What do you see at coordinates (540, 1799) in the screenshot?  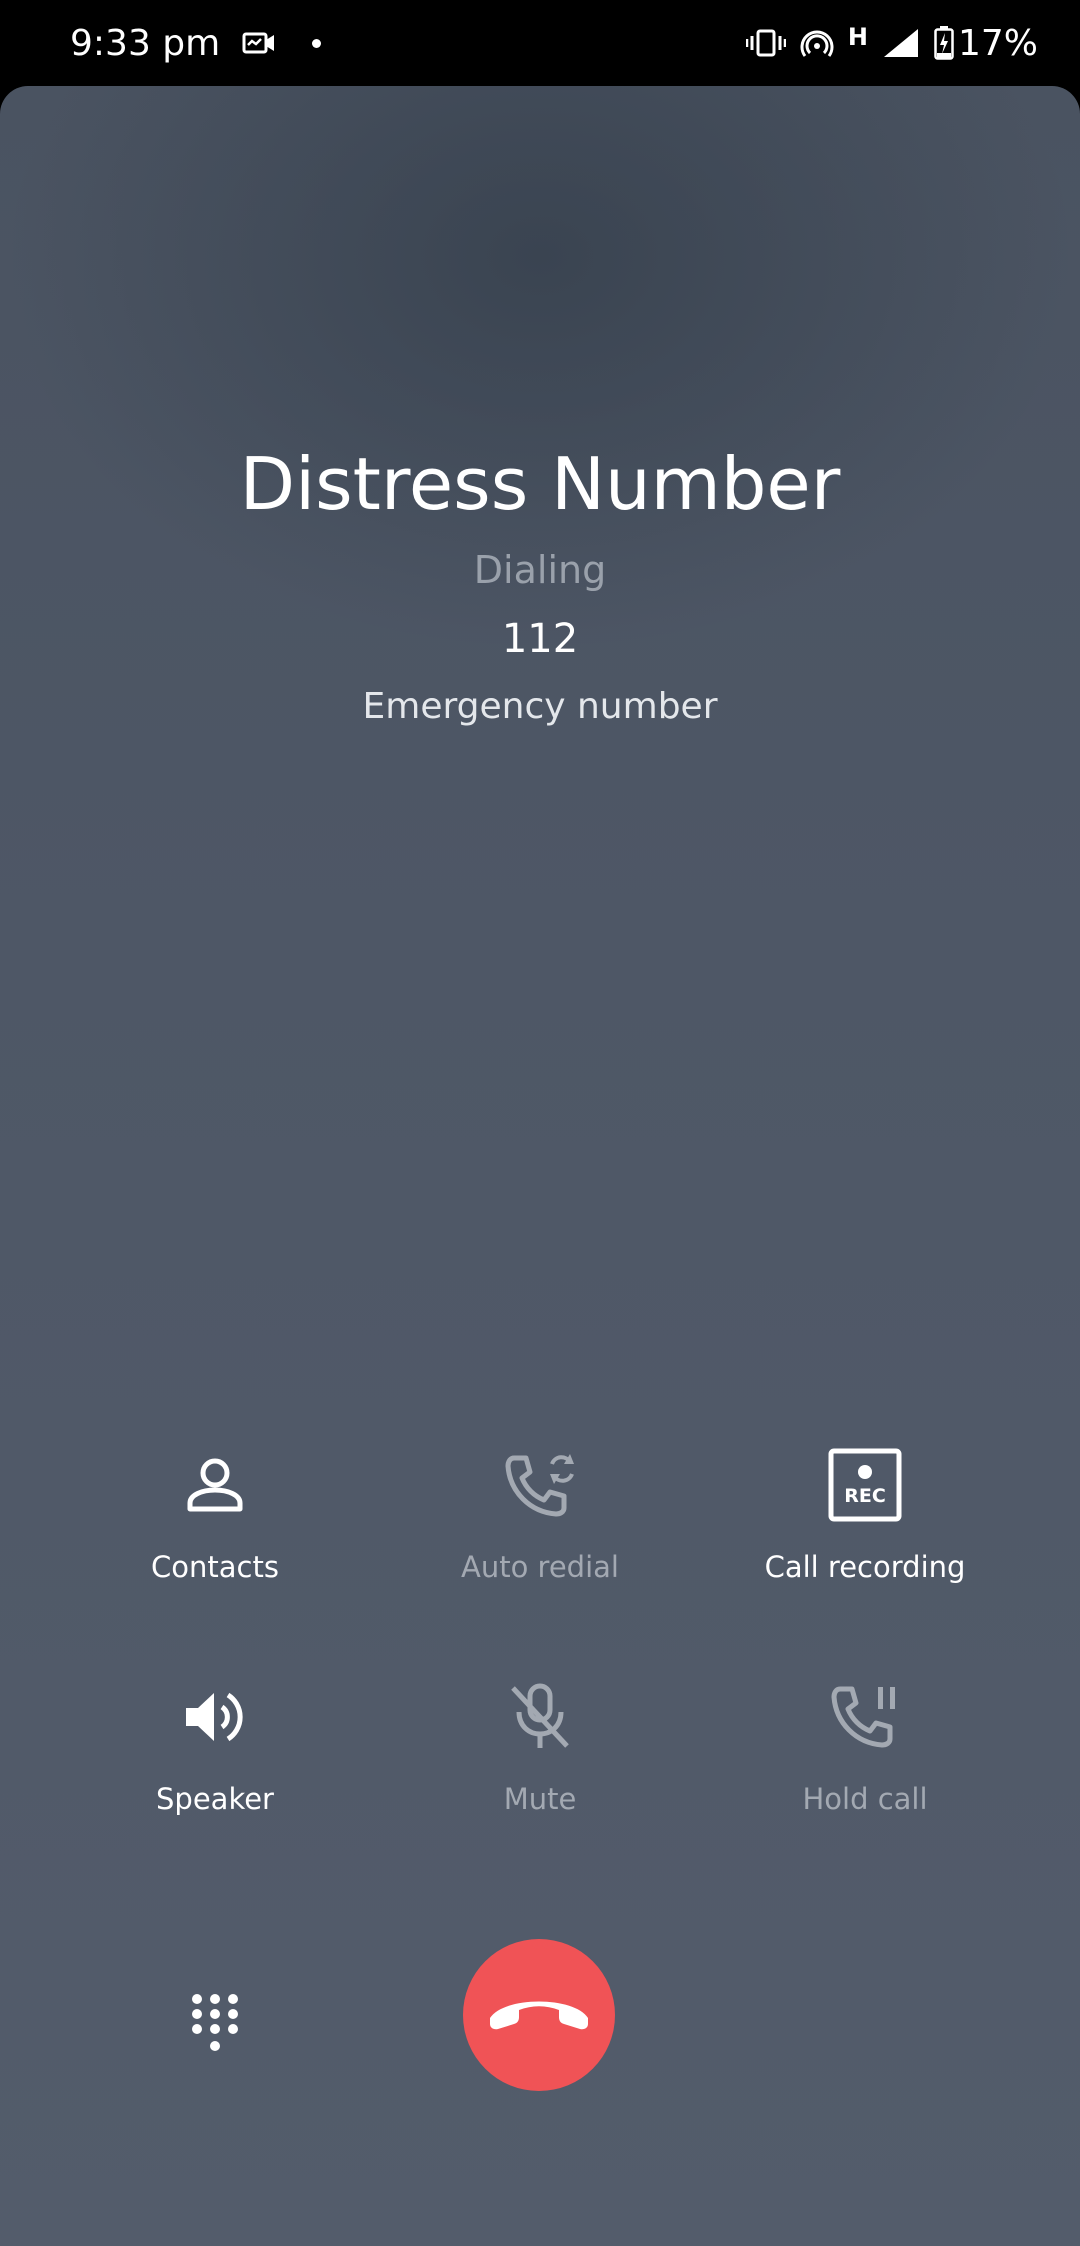 I see `mute-label: Mute` at bounding box center [540, 1799].